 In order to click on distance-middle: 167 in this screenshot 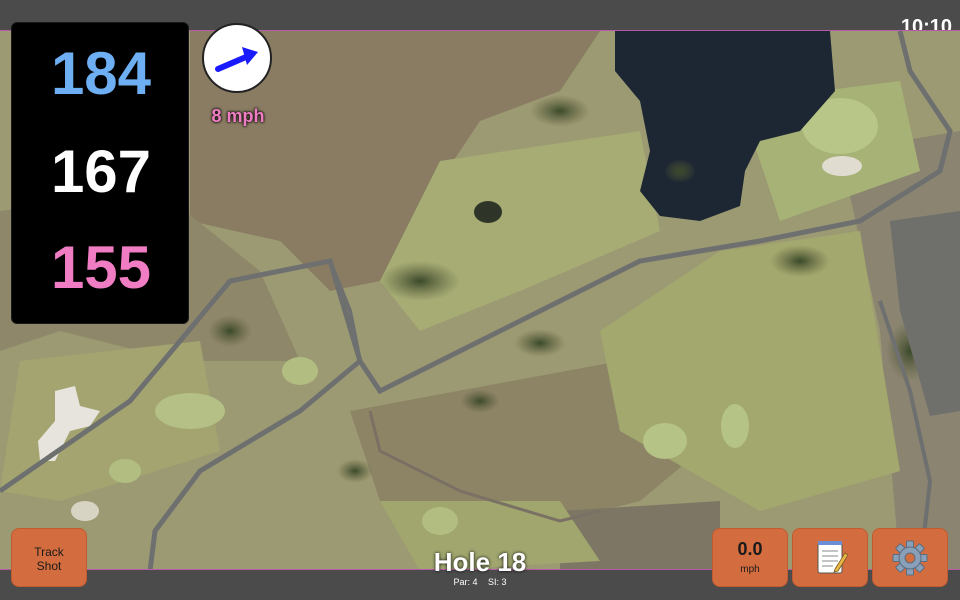, I will do `click(101, 171)`.